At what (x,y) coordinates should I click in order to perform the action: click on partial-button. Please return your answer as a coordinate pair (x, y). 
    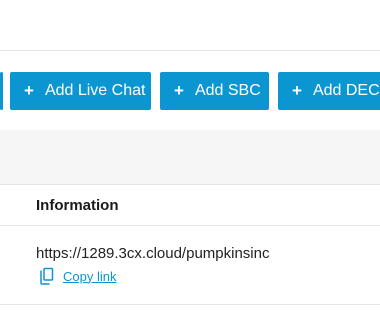
    Looking at the image, I should click on (1, 91).